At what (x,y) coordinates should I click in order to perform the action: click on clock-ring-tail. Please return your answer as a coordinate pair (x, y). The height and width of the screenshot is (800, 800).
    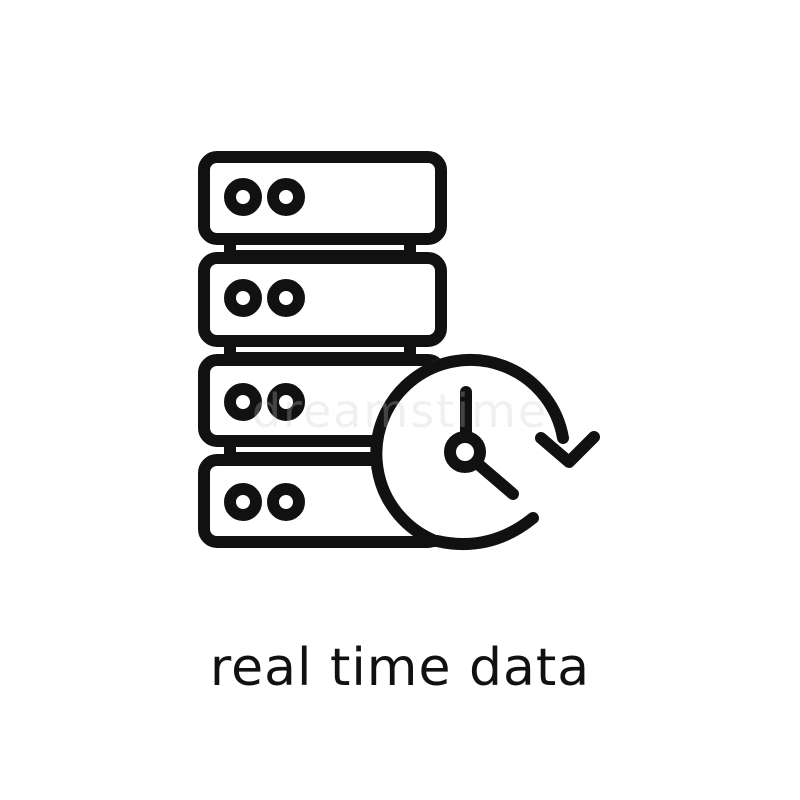
    Looking at the image, I should click on (485, 531).